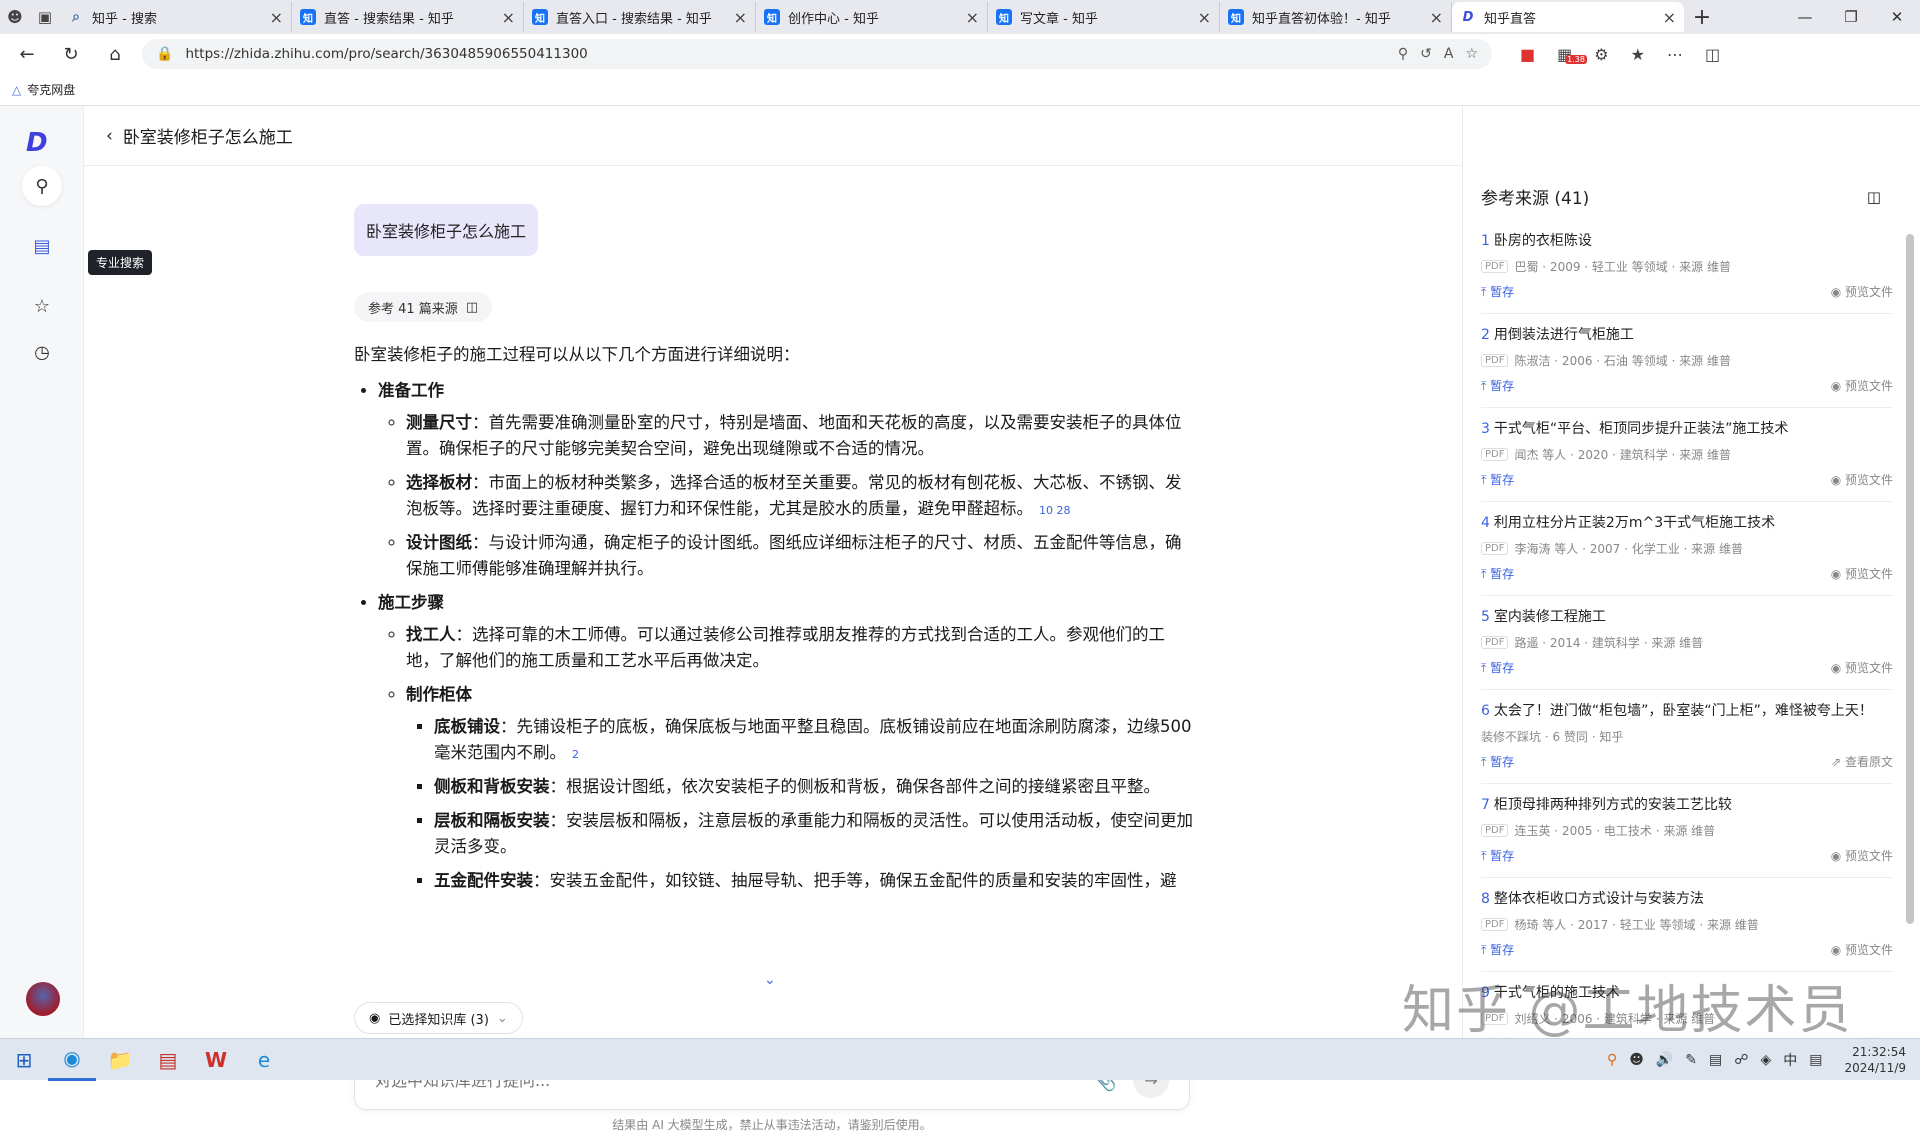  What do you see at coordinates (1691, 1060) in the screenshot?
I see `pen-icon: ✎` at bounding box center [1691, 1060].